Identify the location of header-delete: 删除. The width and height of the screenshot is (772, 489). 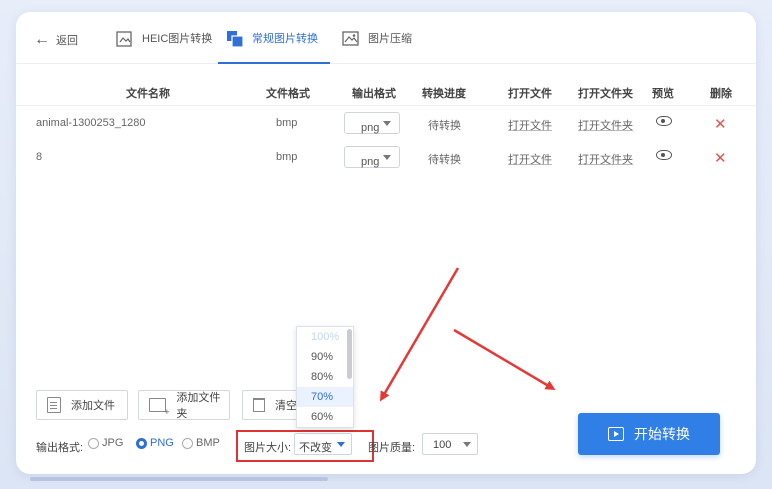
(721, 94).